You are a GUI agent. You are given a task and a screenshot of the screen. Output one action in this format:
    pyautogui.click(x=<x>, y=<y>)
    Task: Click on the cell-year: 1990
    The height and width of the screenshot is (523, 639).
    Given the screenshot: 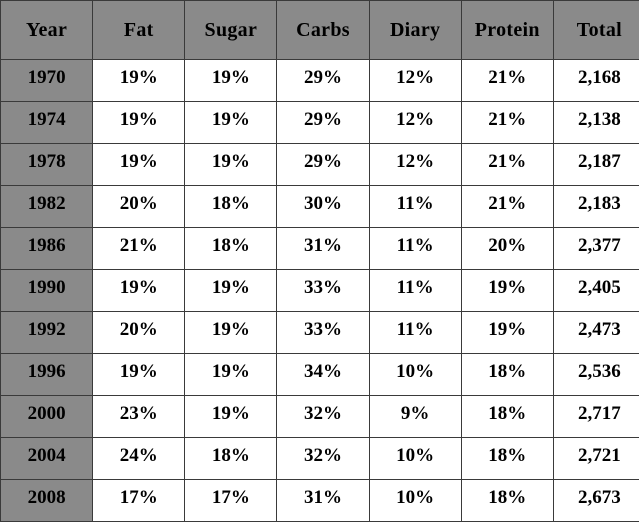 What is the action you would take?
    pyautogui.click(x=47, y=290)
    